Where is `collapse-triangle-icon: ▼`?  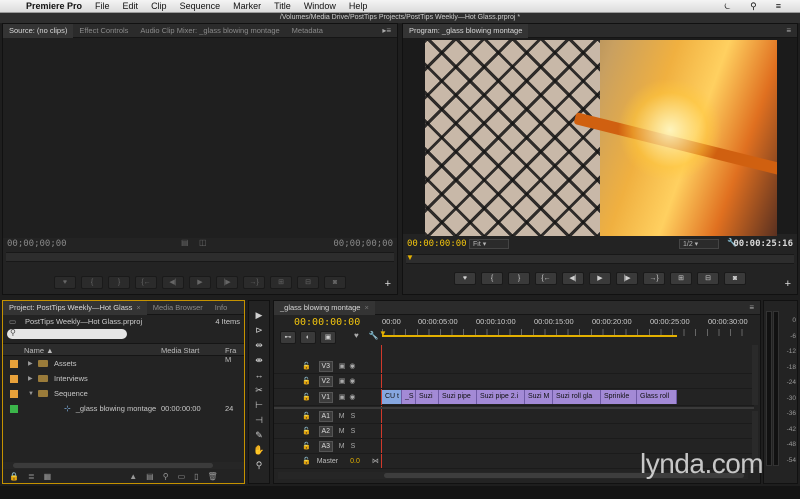 collapse-triangle-icon: ▼ is located at coordinates (33, 394).